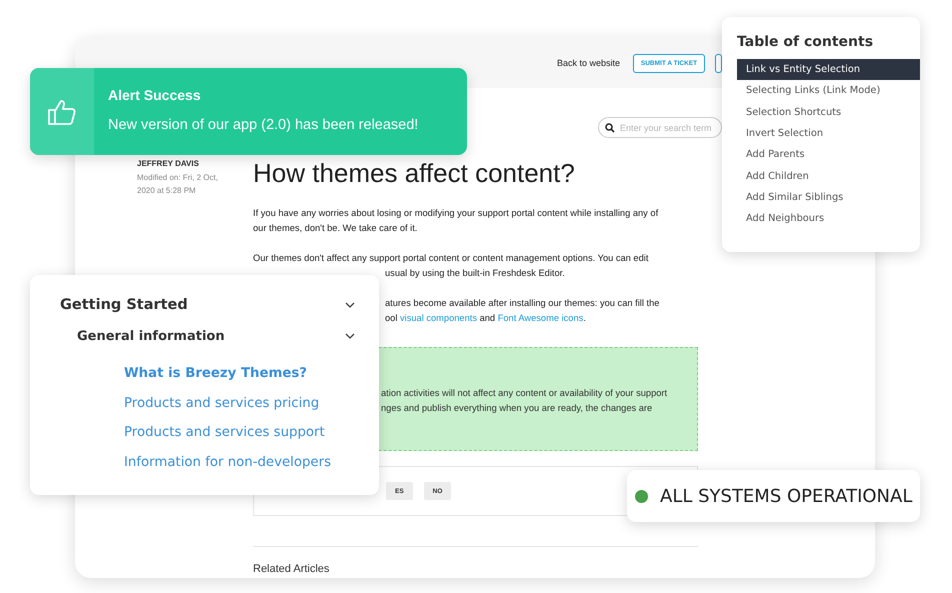 The image size is (952, 593). Describe the element at coordinates (456, 221) in the screenshot. I see `paragraph: If you have any worries about losing or modifying your support portal content while installing any of our themes, don't be. We take care of it.` at that location.